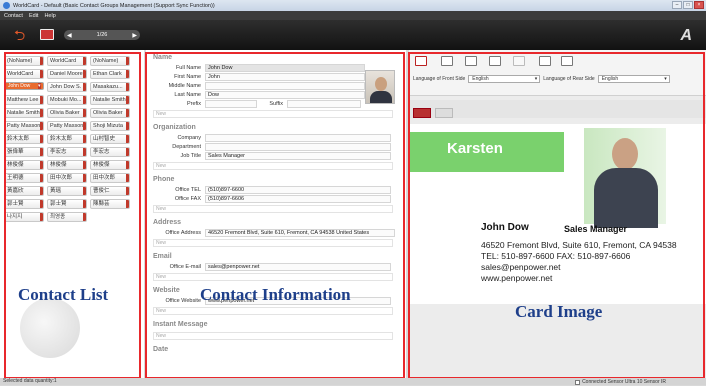 Image resolution: width=706 pixels, height=386 pixels. What do you see at coordinates (134, 35) in the screenshot?
I see `next-page-icon: ▶` at bounding box center [134, 35].